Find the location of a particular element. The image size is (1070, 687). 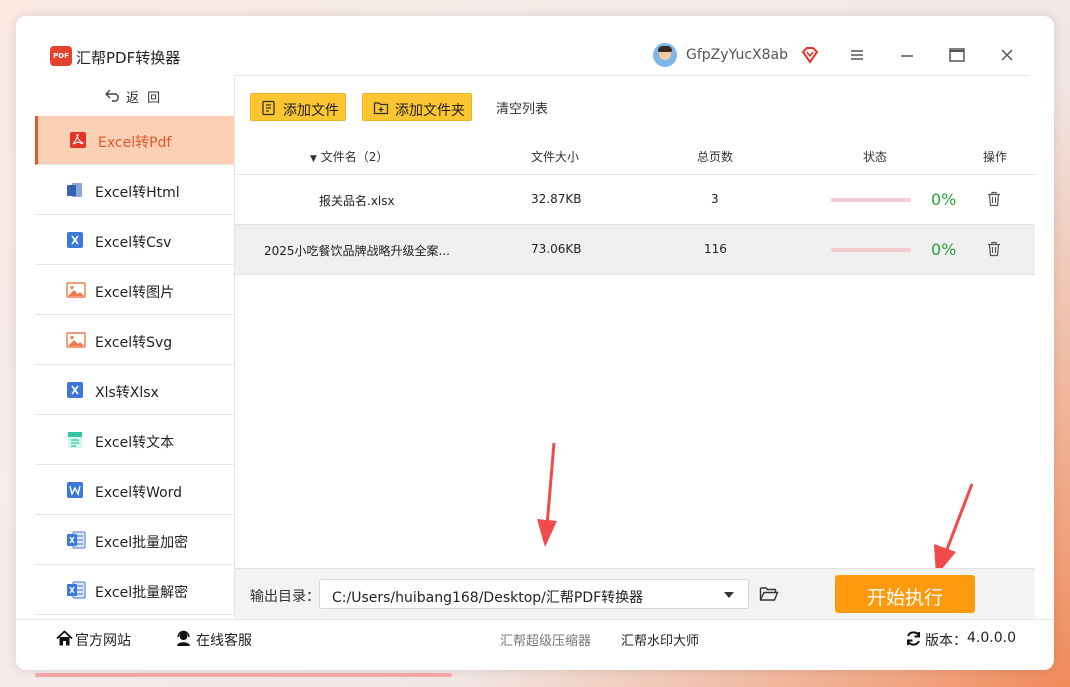

start-button-label: 开始执行 is located at coordinates (904, 598).